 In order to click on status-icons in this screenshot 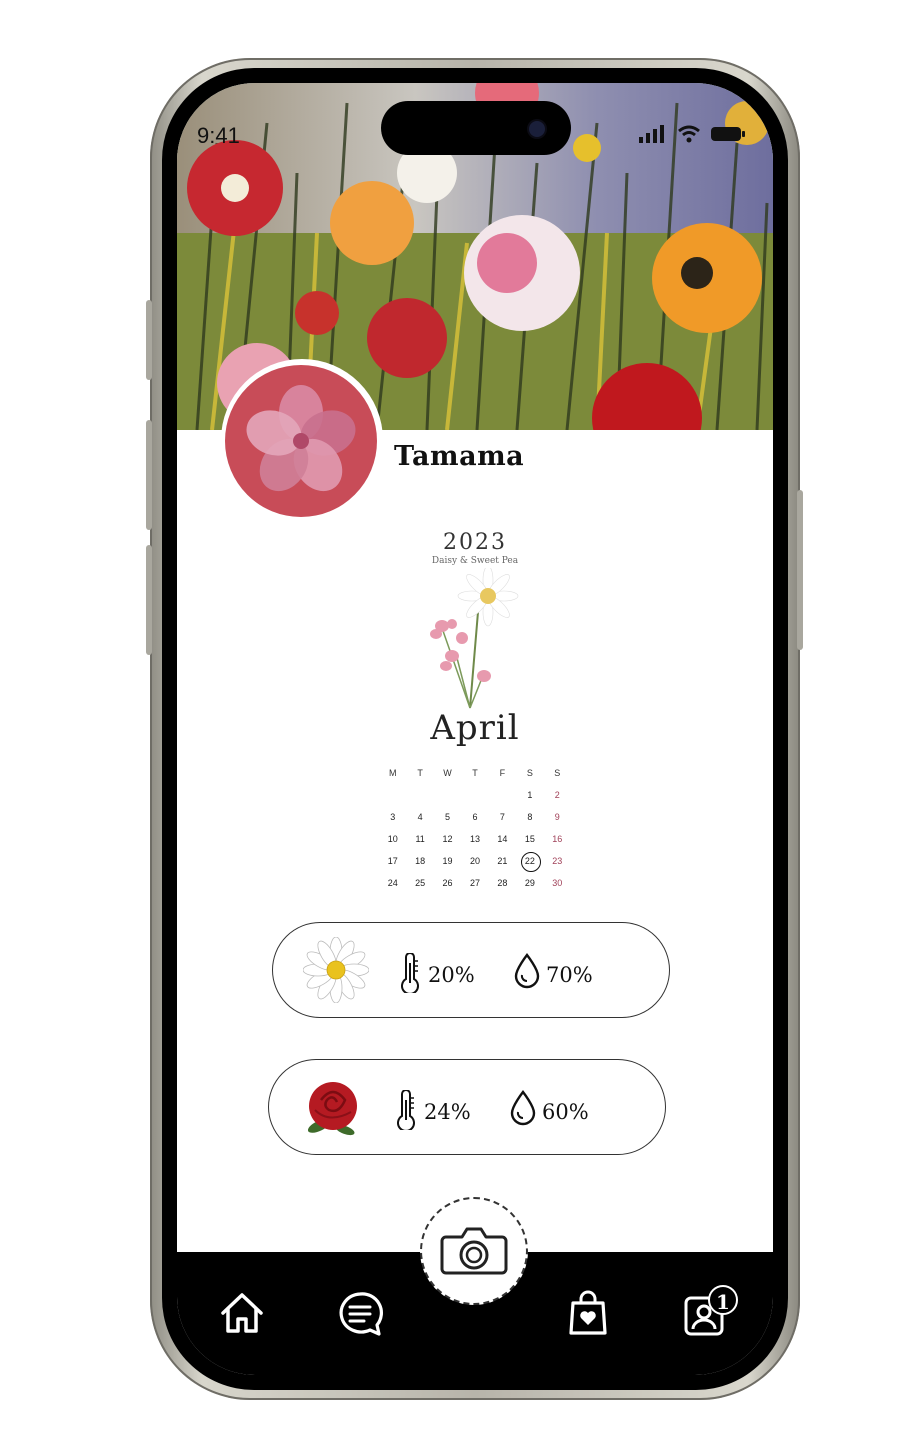, I will do `click(692, 134)`.